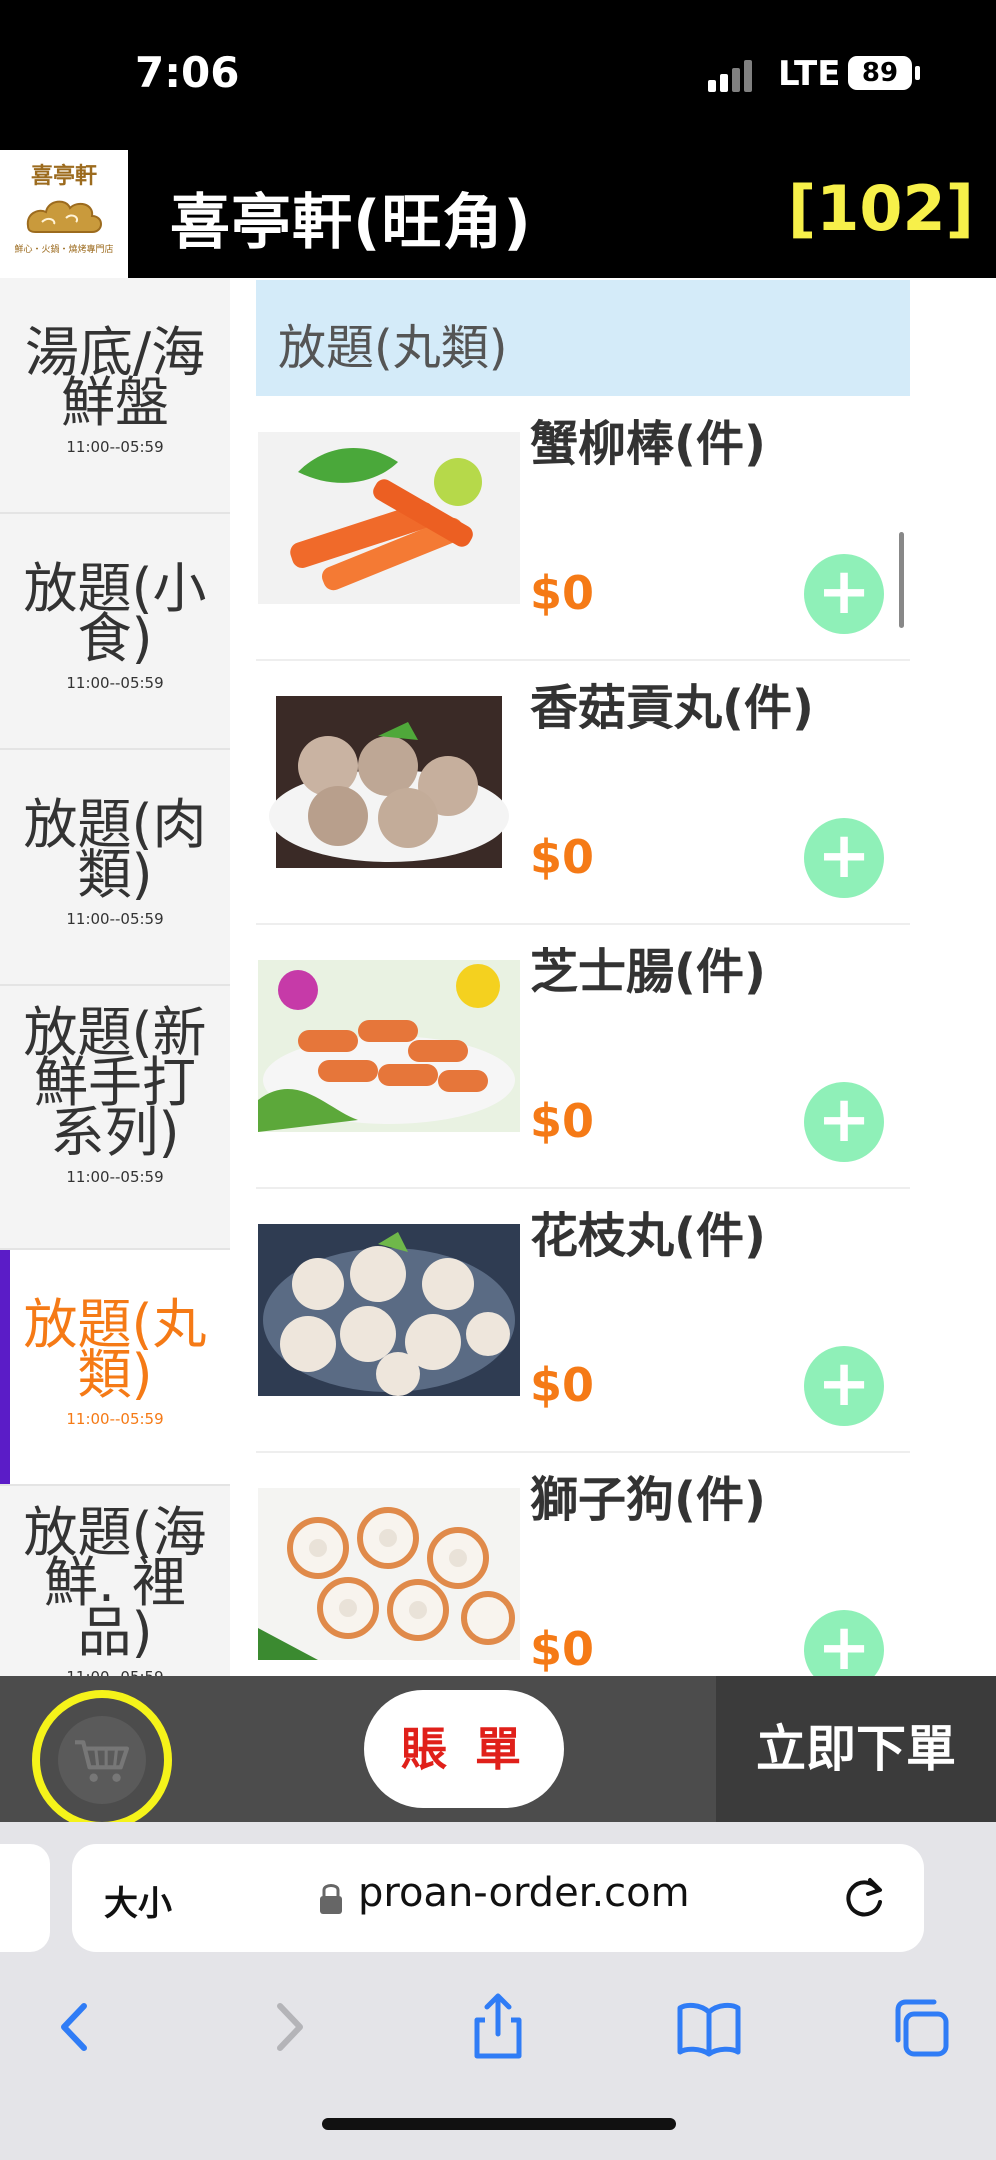  I want to click on category-label: 放題(新鮮手打系列), so click(115, 1082).